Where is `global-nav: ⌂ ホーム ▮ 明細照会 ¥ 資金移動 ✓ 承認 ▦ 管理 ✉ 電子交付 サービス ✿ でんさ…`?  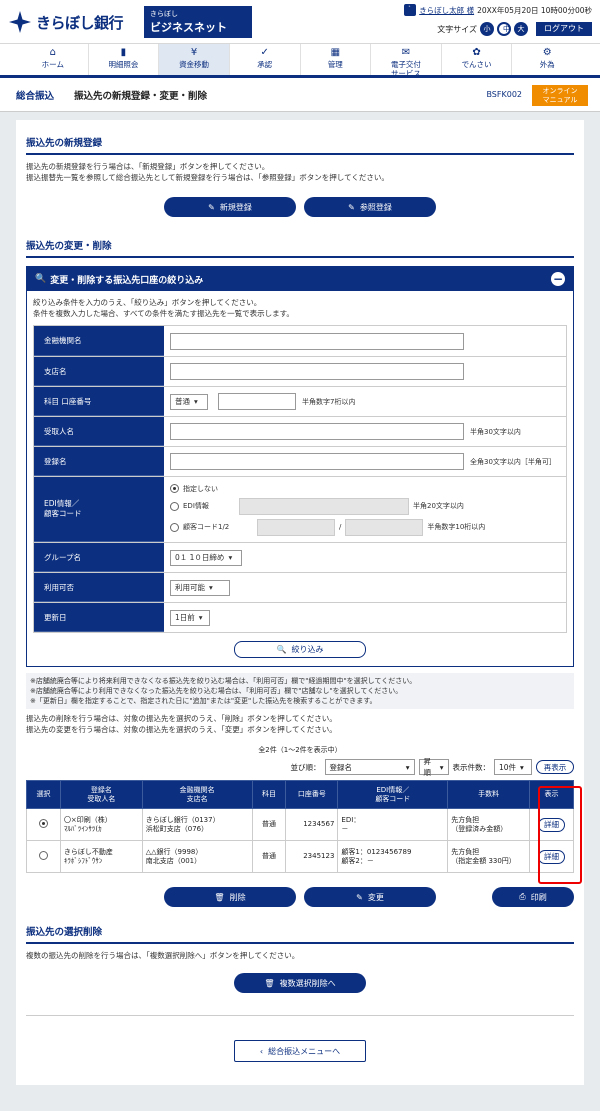 global-nav: ⌂ ホーム ▮ 明細照会 ¥ 資金移動 ✓ 承認 ▦ 管理 ✉ 電子交付 サービス ✿ でんさ… is located at coordinates (300, 61).